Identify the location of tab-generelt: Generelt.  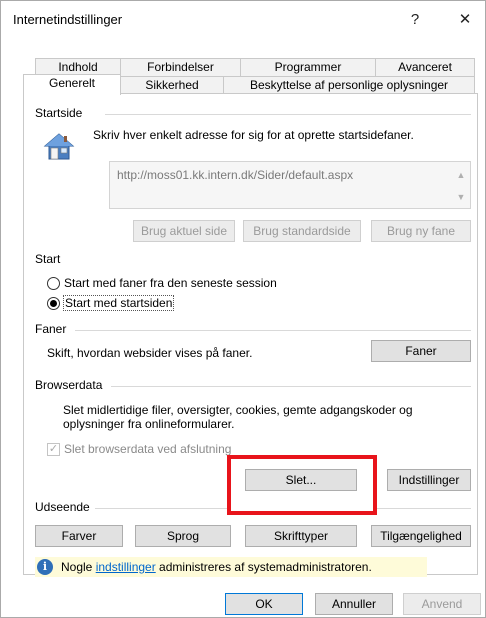
(72, 84).